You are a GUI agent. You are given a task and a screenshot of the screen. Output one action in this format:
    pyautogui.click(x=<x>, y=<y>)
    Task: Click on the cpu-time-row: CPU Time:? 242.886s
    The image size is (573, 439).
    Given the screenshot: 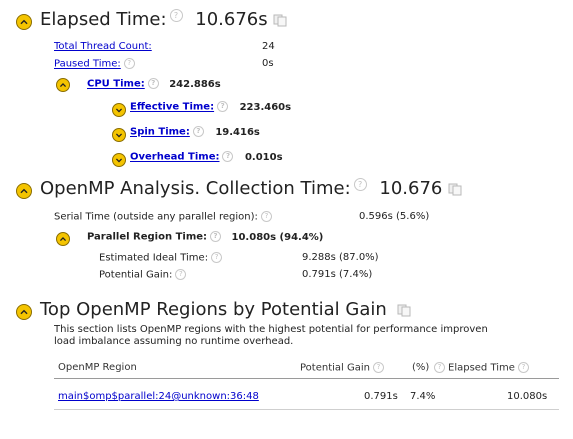 What is the action you would take?
    pyautogui.click(x=154, y=84)
    